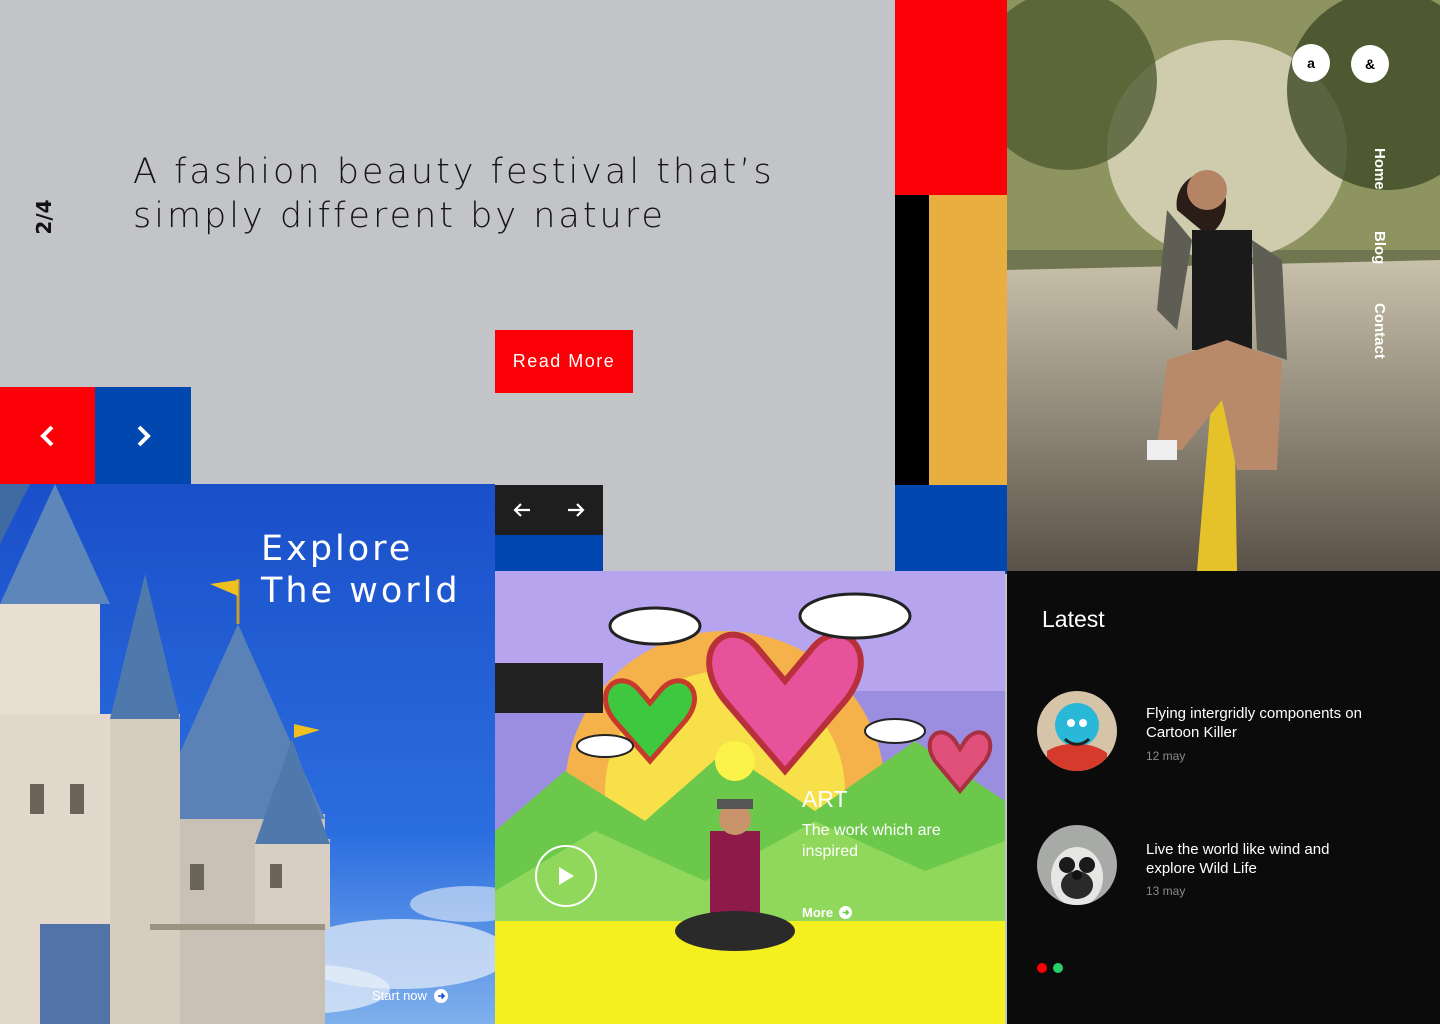  Describe the element at coordinates (549, 688) in the screenshot. I see `gallery-dark-block` at that location.